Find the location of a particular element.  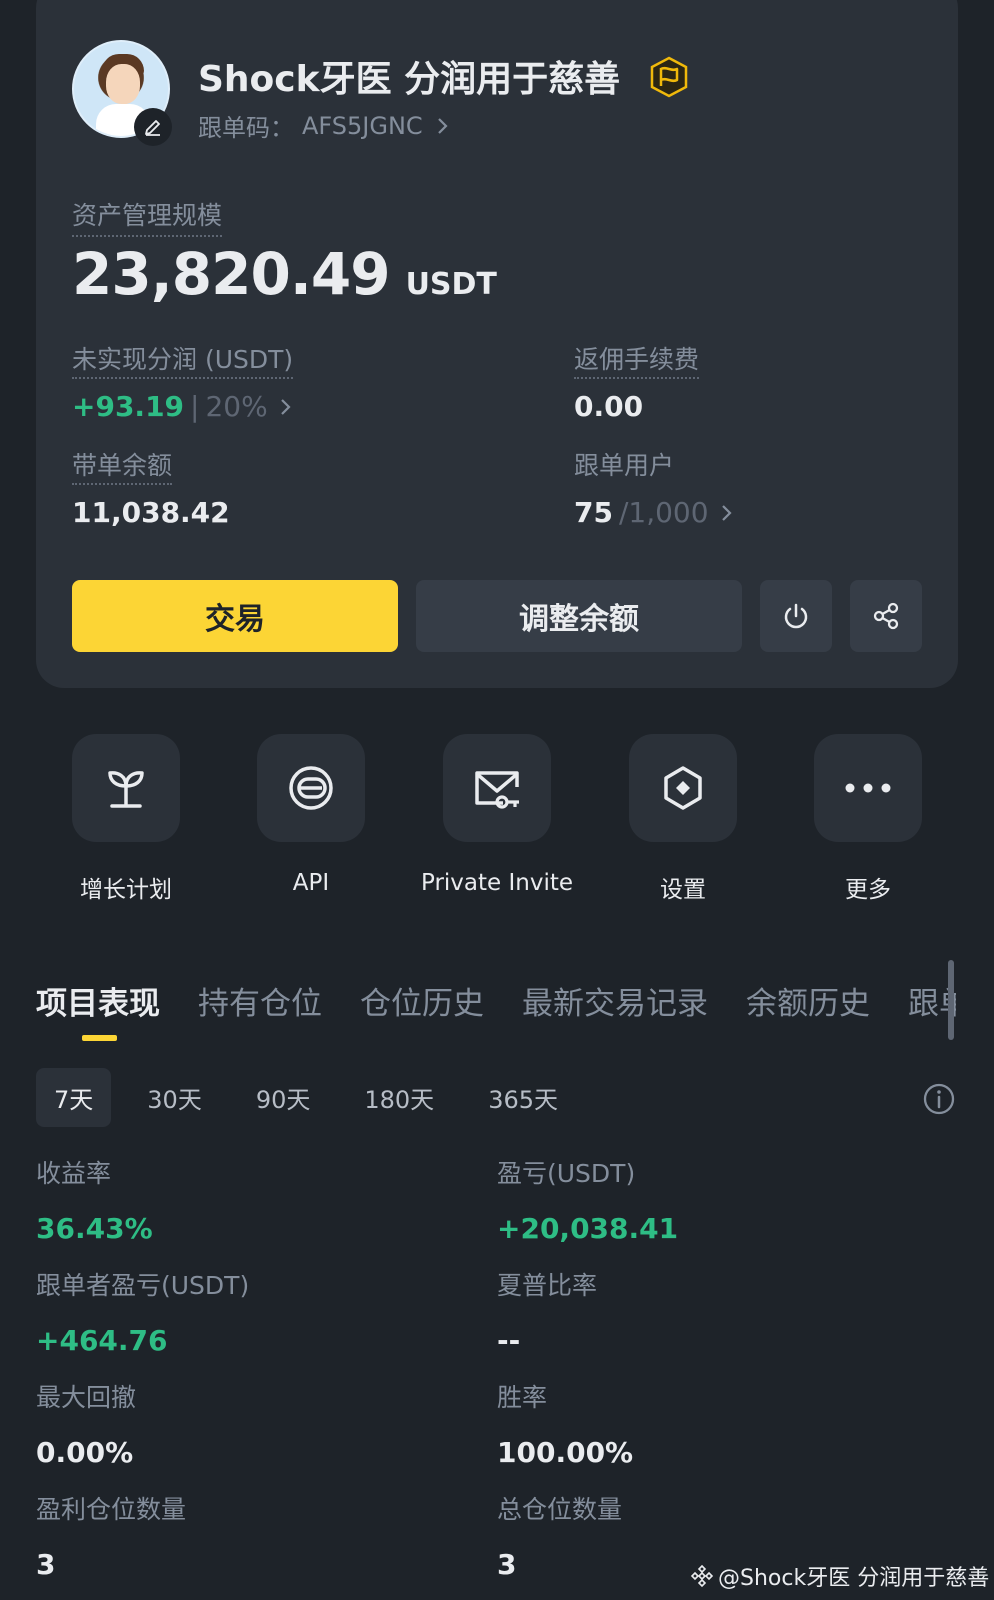

tab-position-history: 仓位历史 is located at coordinates (422, 1008).